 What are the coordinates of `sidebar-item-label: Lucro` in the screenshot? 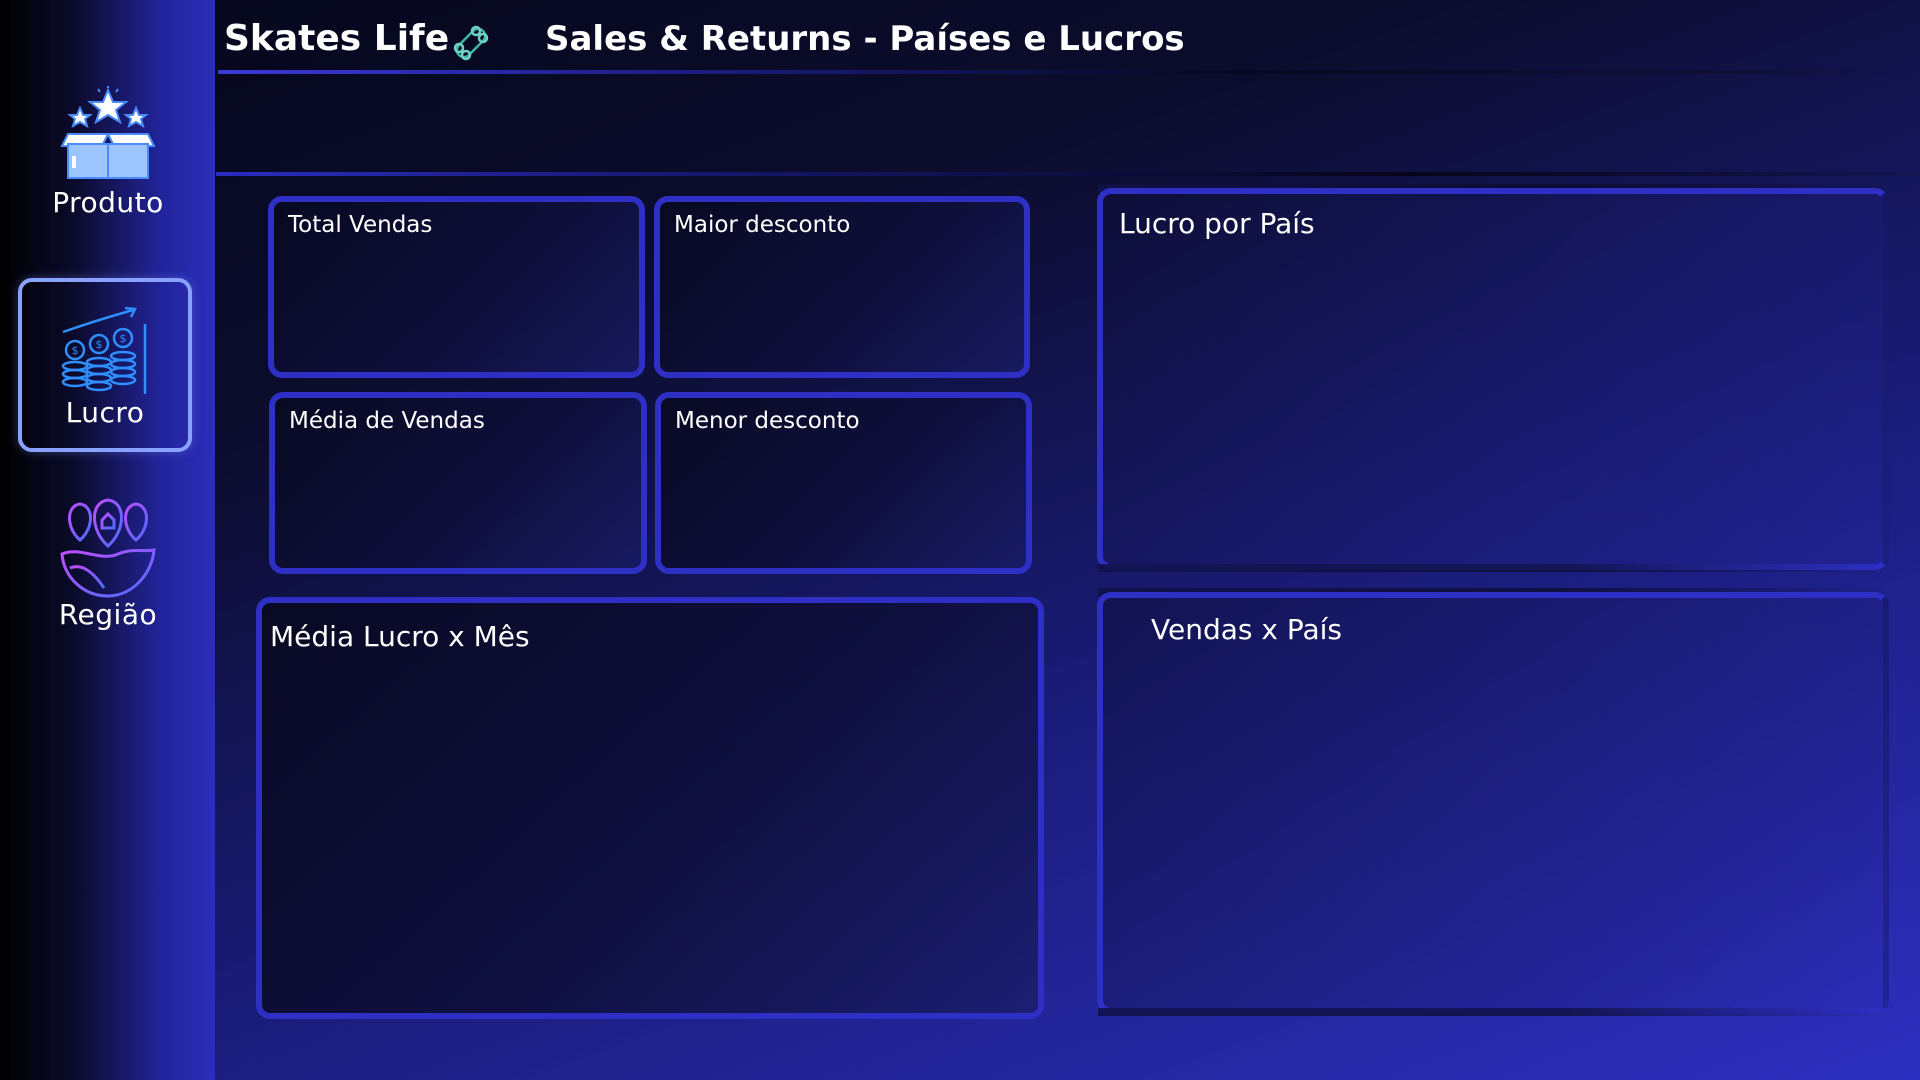 It's located at (105, 412).